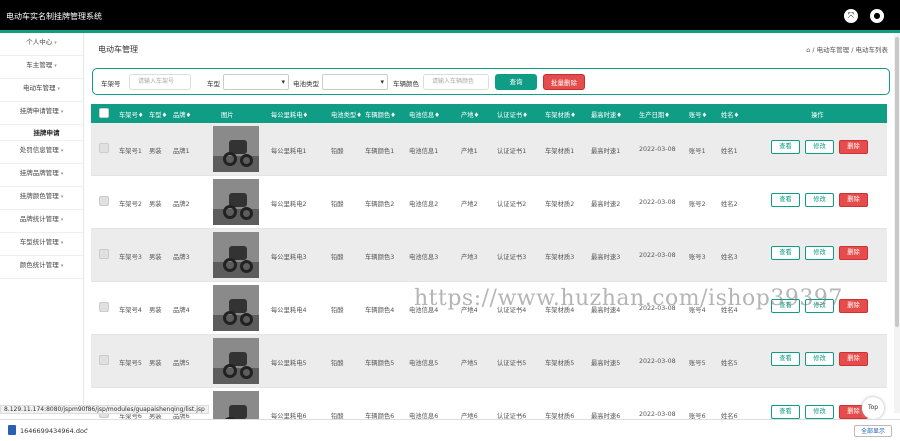  I want to click on batch-delete-button: 批量删除, so click(564, 82).